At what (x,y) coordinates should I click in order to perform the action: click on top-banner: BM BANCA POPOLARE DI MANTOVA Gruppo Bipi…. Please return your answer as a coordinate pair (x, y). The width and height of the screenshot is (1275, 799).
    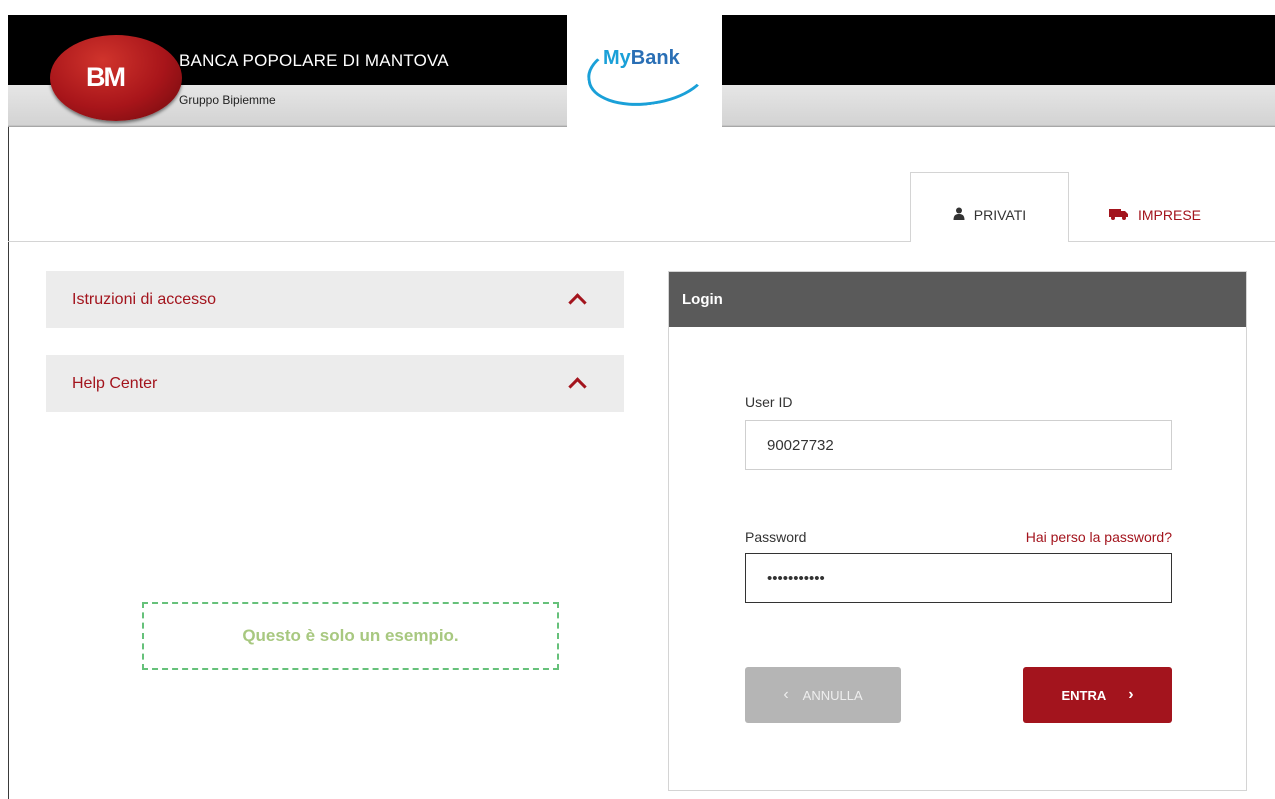
    Looking at the image, I should click on (641, 71).